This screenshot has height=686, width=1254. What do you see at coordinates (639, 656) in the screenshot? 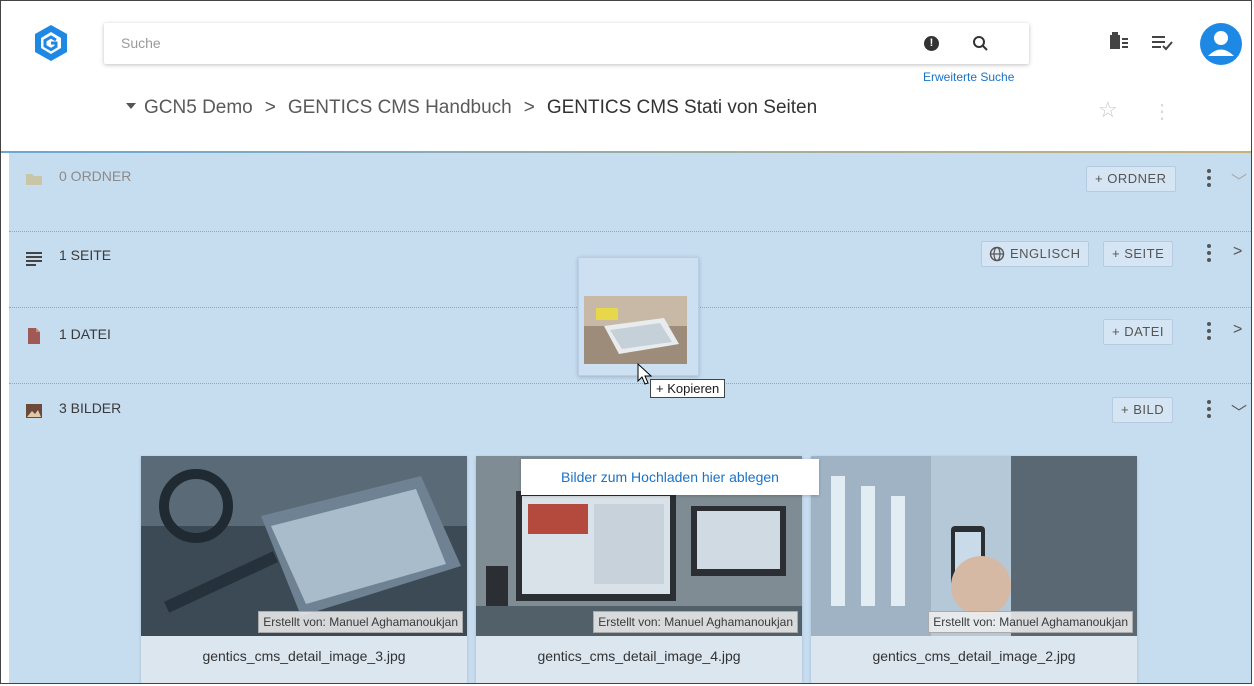
I see `image-filename: gentics_cms_detail_image_4.jpg` at bounding box center [639, 656].